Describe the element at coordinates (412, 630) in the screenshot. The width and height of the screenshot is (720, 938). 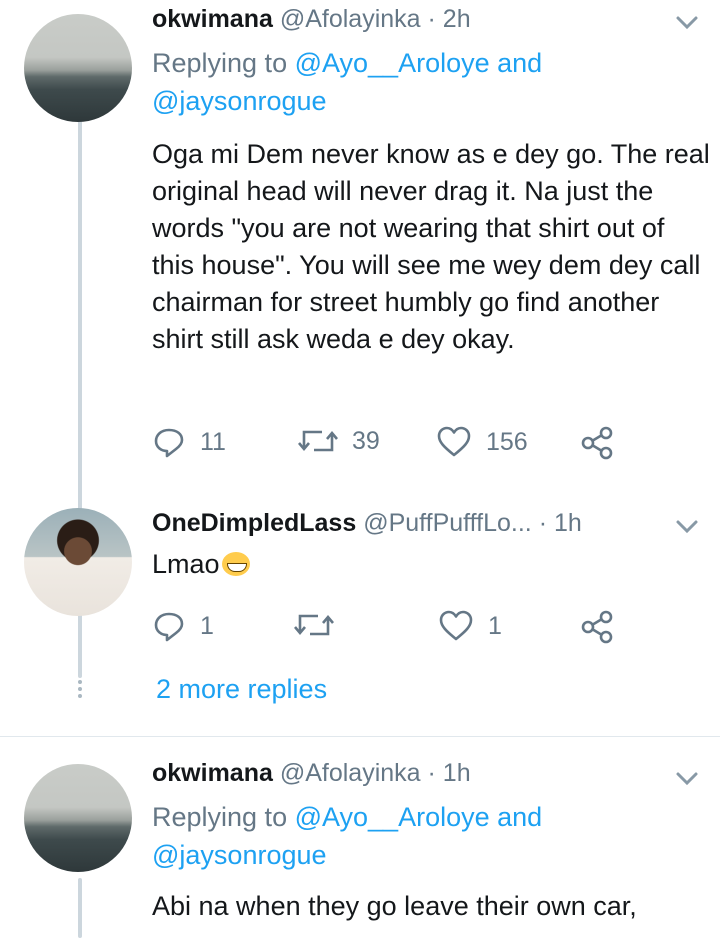
I see `tweet-actions: 1 1` at that location.